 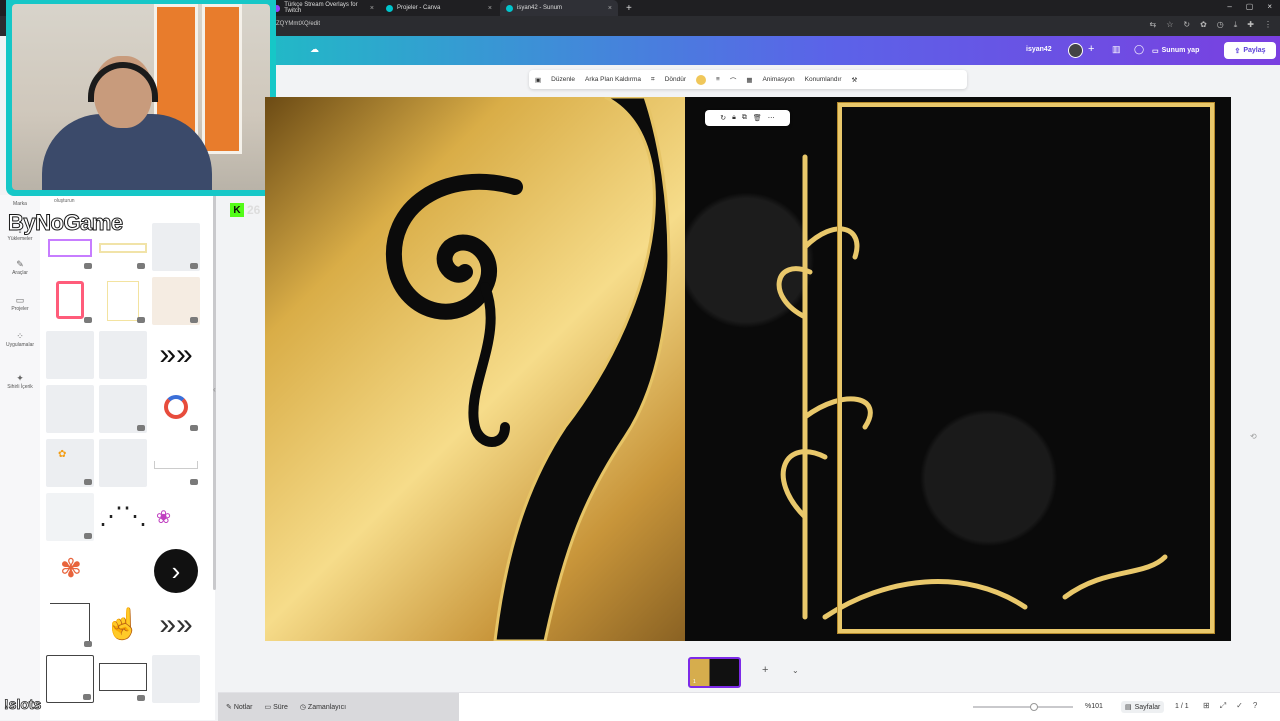 What do you see at coordinates (20, 336) in the screenshot?
I see `apps-icon: ⁘` at bounding box center [20, 336].